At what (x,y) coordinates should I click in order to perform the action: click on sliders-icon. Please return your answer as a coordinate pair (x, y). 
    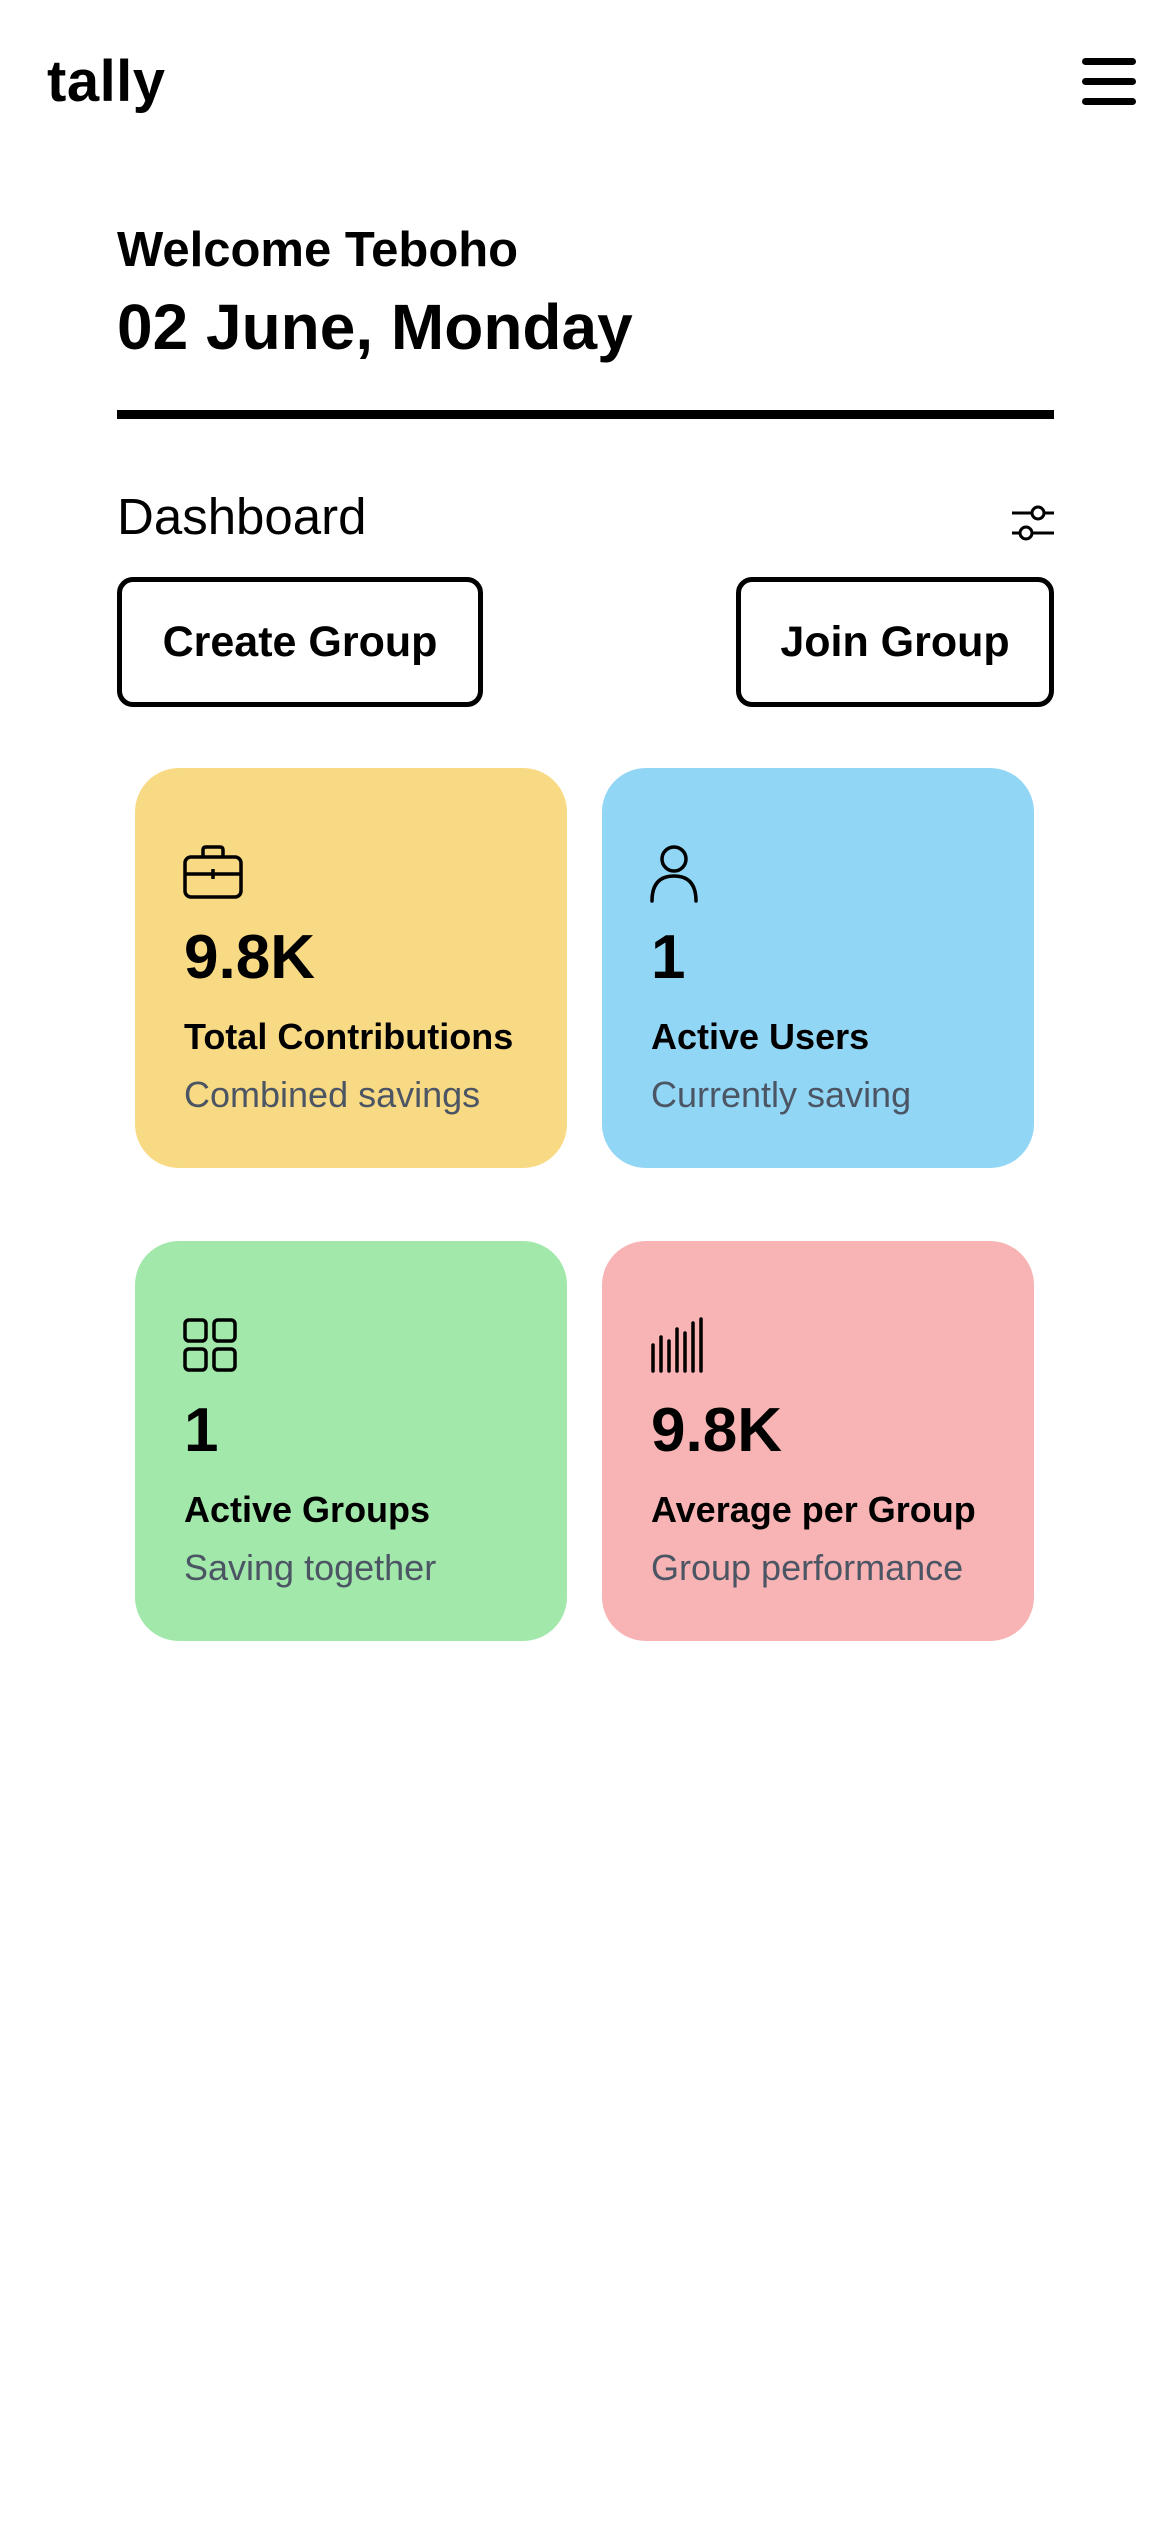
    Looking at the image, I should click on (1033, 523).